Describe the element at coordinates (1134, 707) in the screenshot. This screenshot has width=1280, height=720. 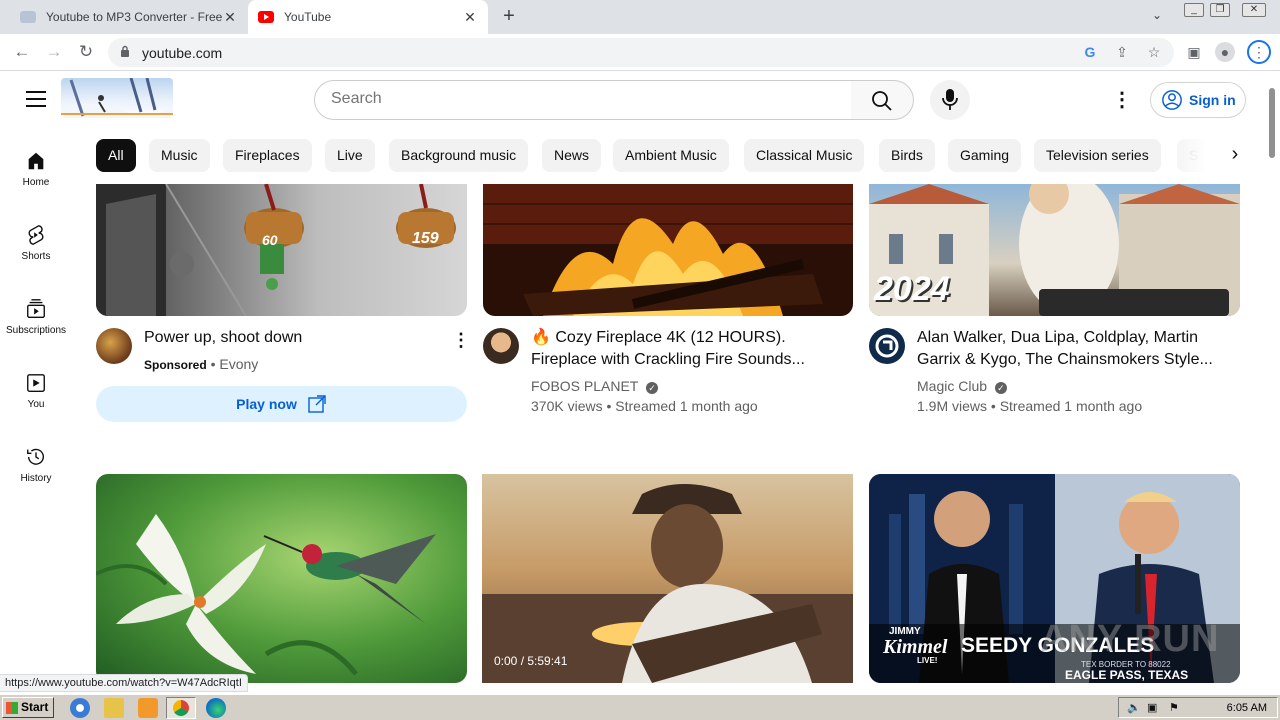
I see `volume-icon: 🔈` at that location.